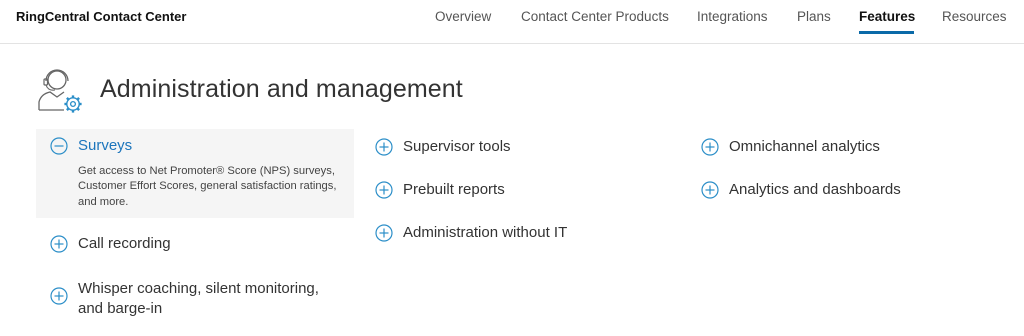 The image size is (1024, 336). Describe the element at coordinates (457, 146) in the screenshot. I see `accordion-label: Supervisor tools` at that location.